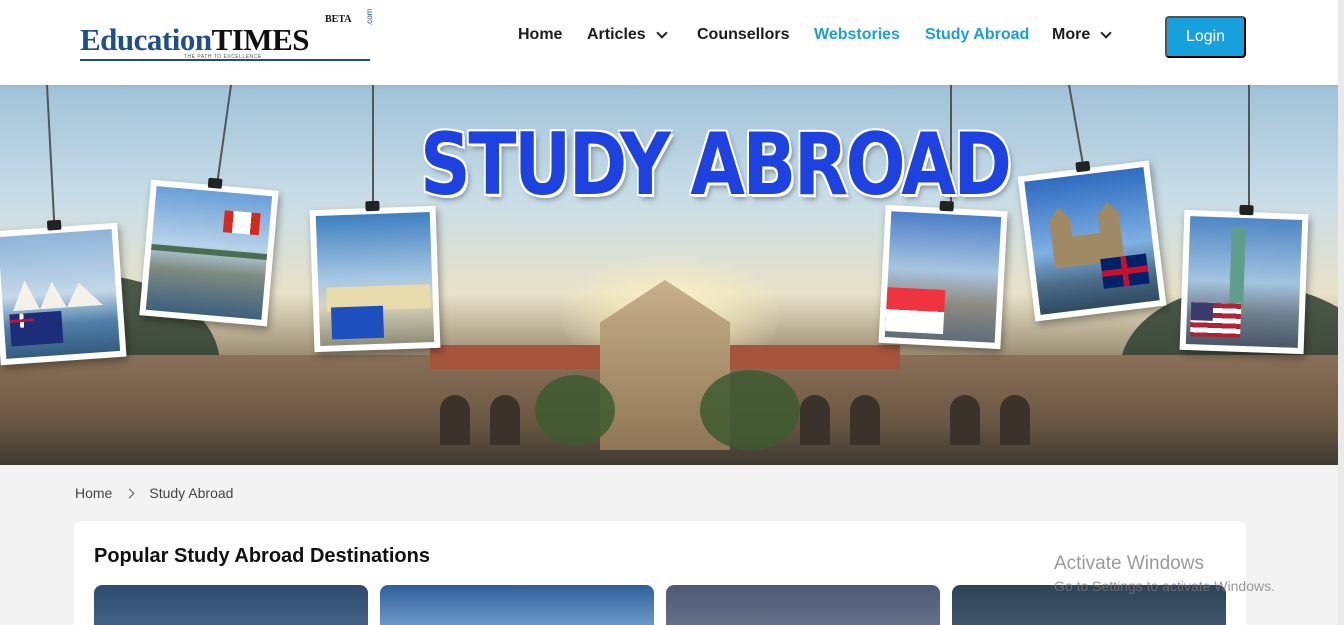 Image resolution: width=1344 pixels, height=625 pixels. What do you see at coordinates (260, 39) in the screenshot?
I see `logo-text-times: TIMES` at bounding box center [260, 39].